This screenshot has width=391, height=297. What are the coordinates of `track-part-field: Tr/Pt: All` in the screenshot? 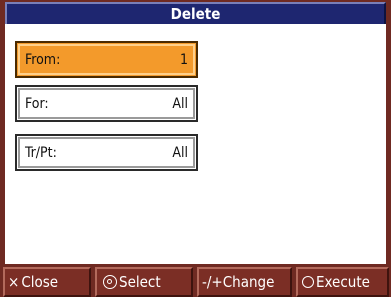 It's located at (106, 152).